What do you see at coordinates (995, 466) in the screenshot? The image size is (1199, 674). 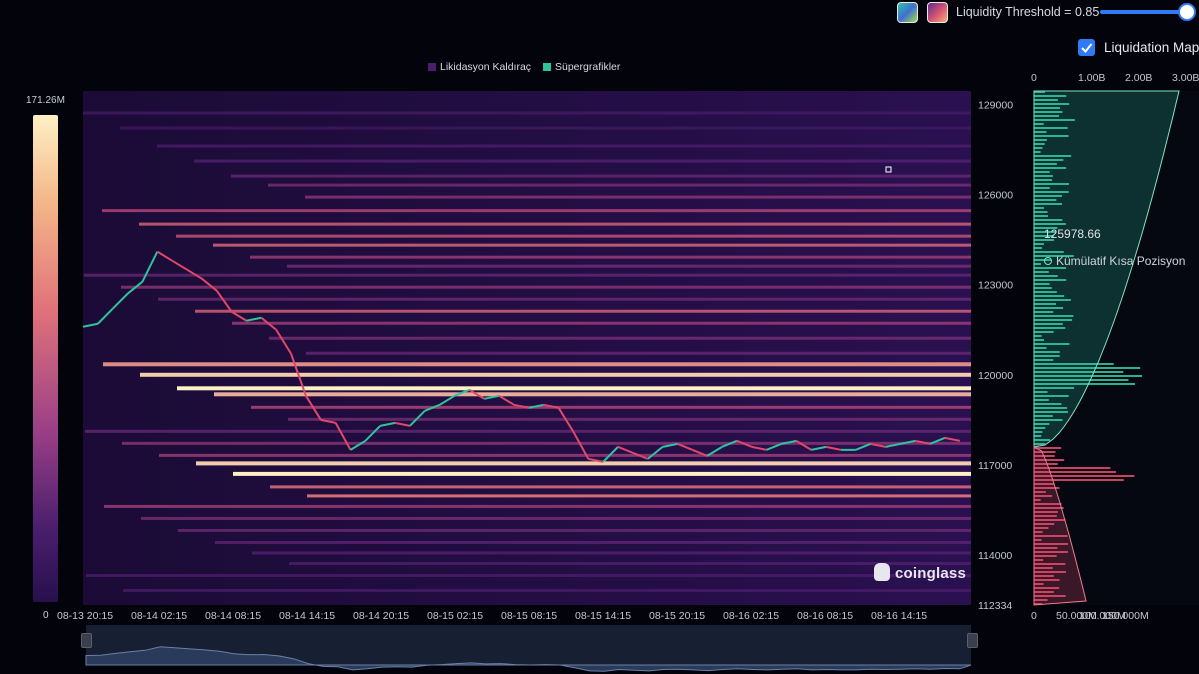 I see `y-tick-label: 117000` at bounding box center [995, 466].